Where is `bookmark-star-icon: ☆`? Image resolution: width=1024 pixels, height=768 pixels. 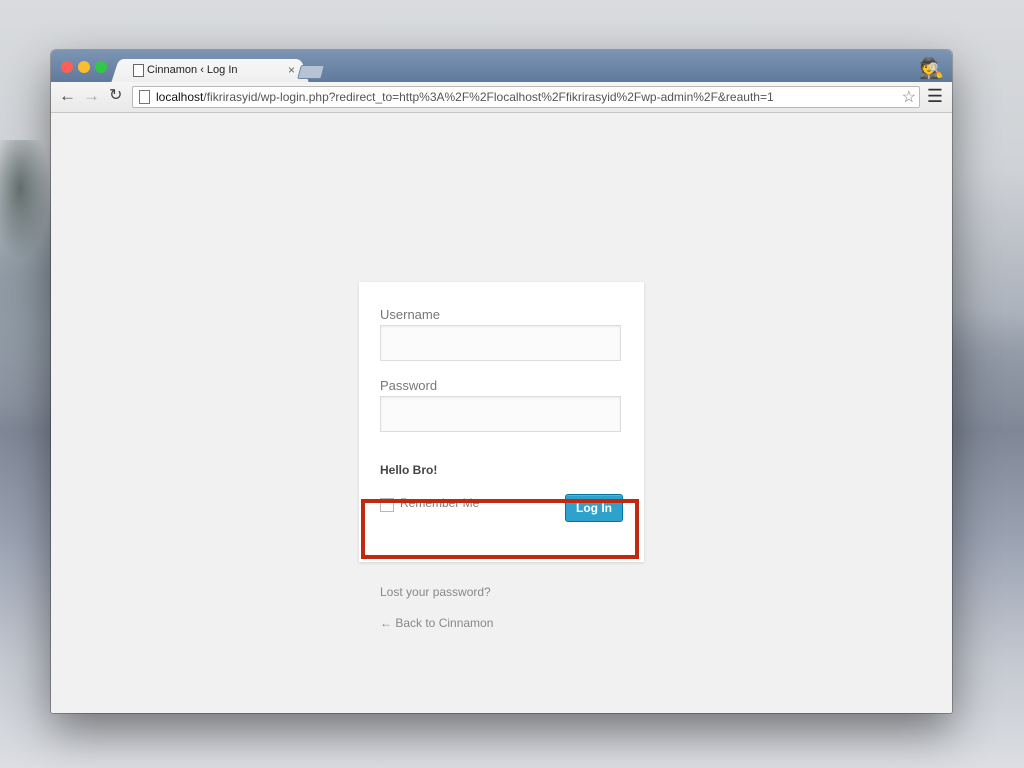
bookmark-star-icon: ☆ is located at coordinates (909, 97).